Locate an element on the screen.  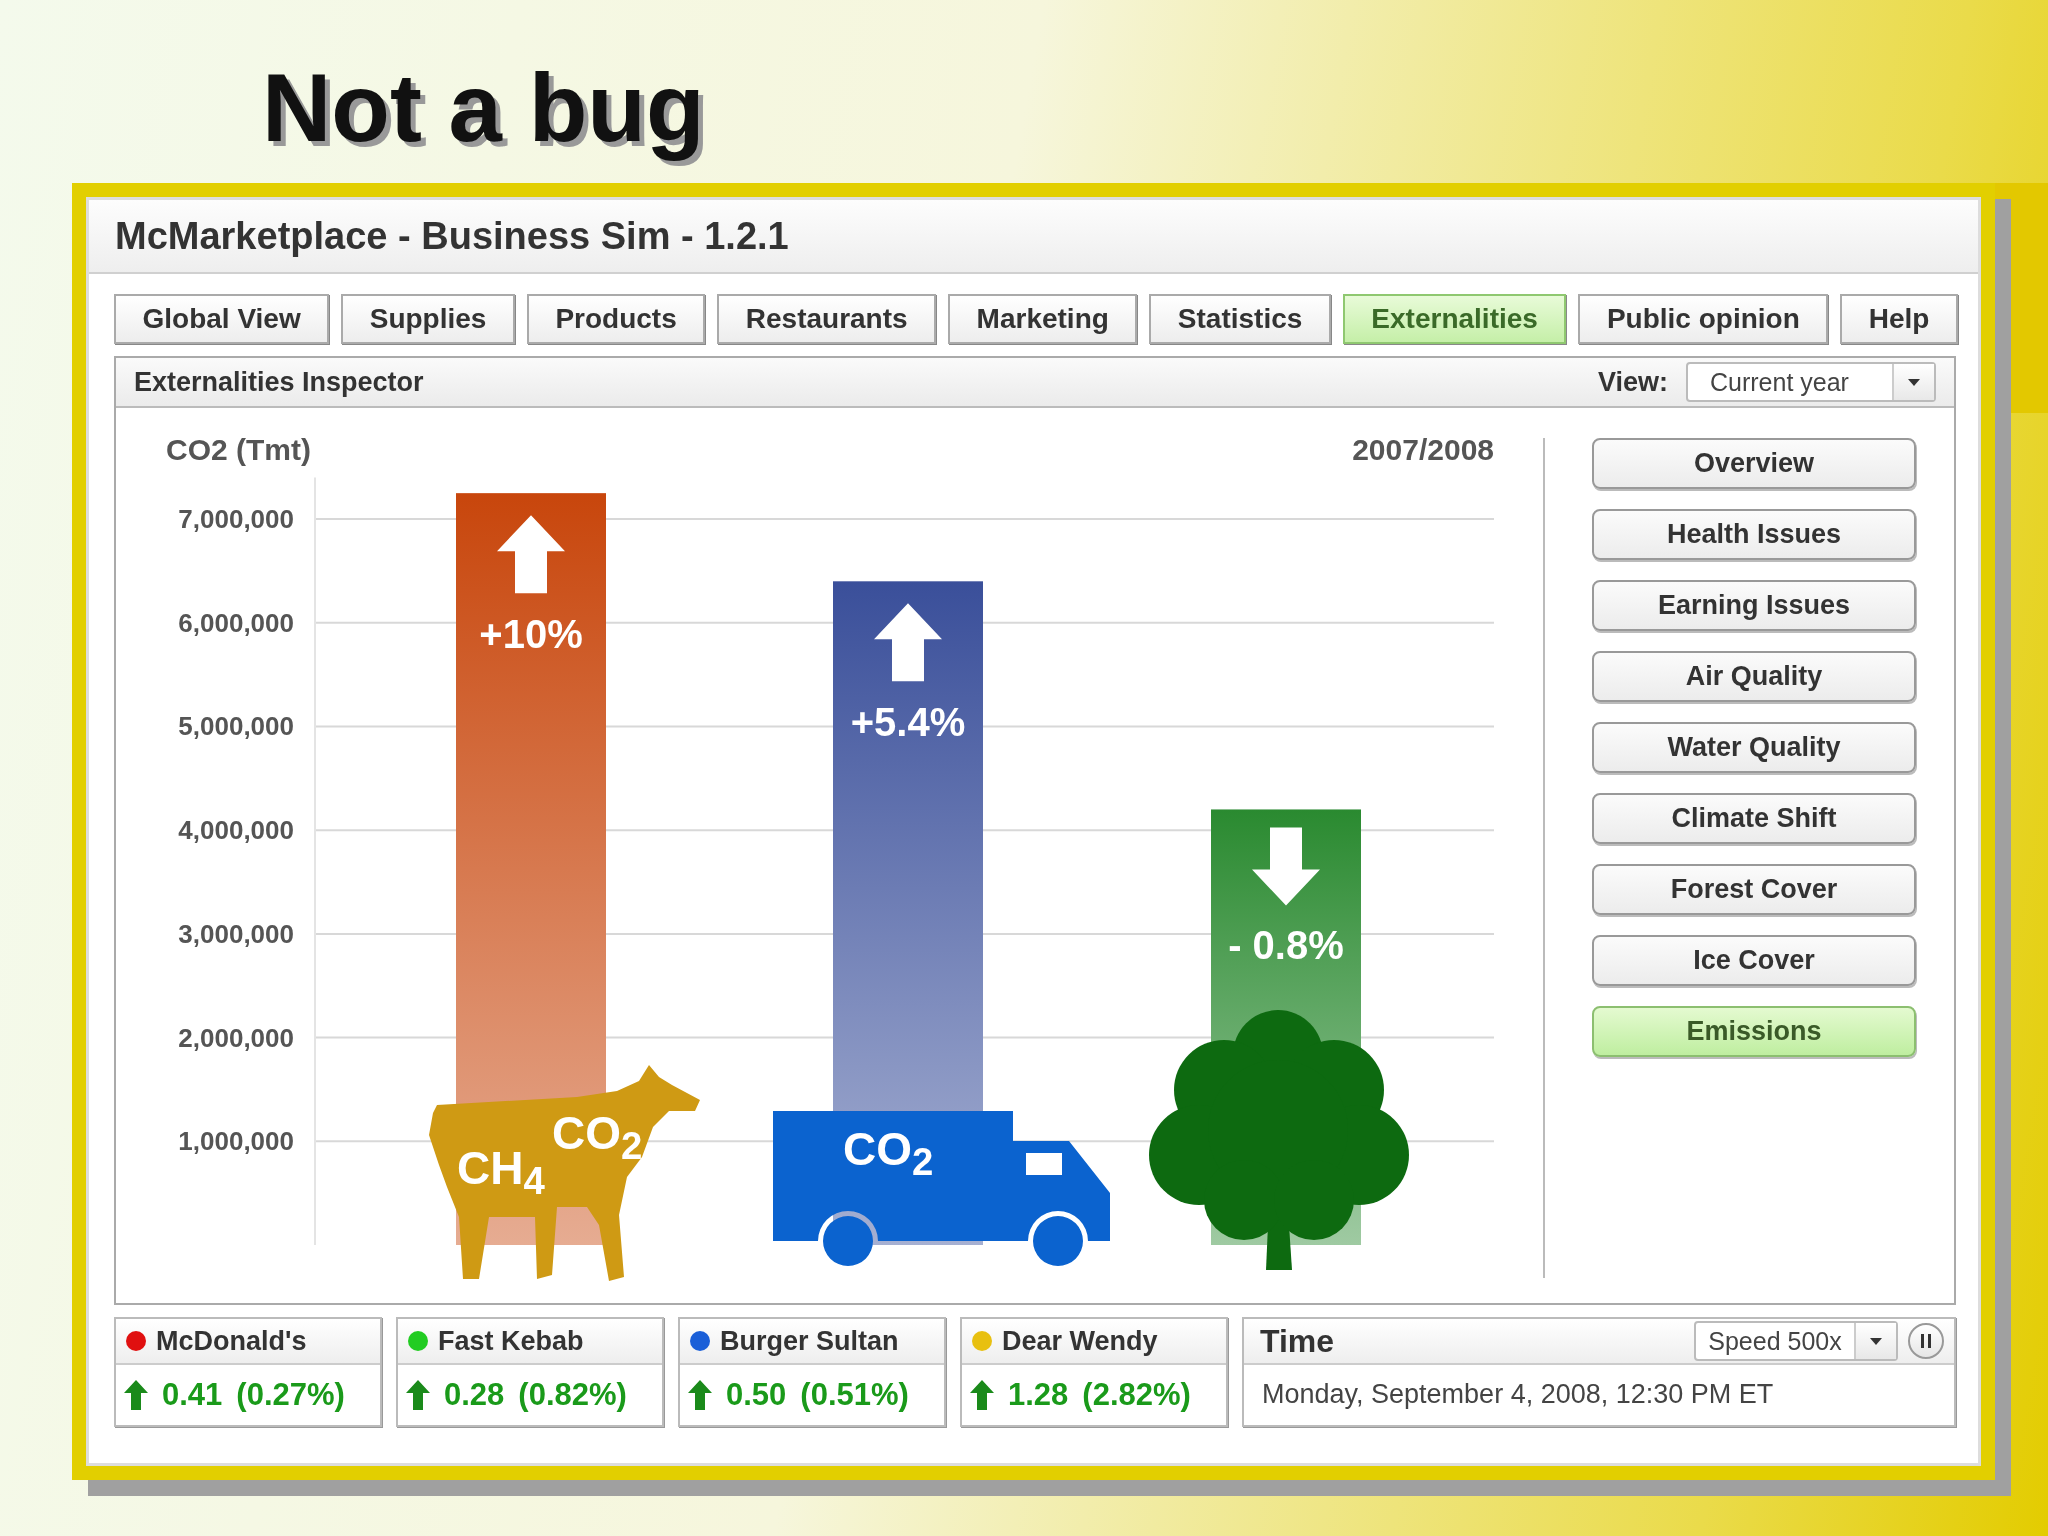
change-label: - 0.8% is located at coordinates (1286, 945).